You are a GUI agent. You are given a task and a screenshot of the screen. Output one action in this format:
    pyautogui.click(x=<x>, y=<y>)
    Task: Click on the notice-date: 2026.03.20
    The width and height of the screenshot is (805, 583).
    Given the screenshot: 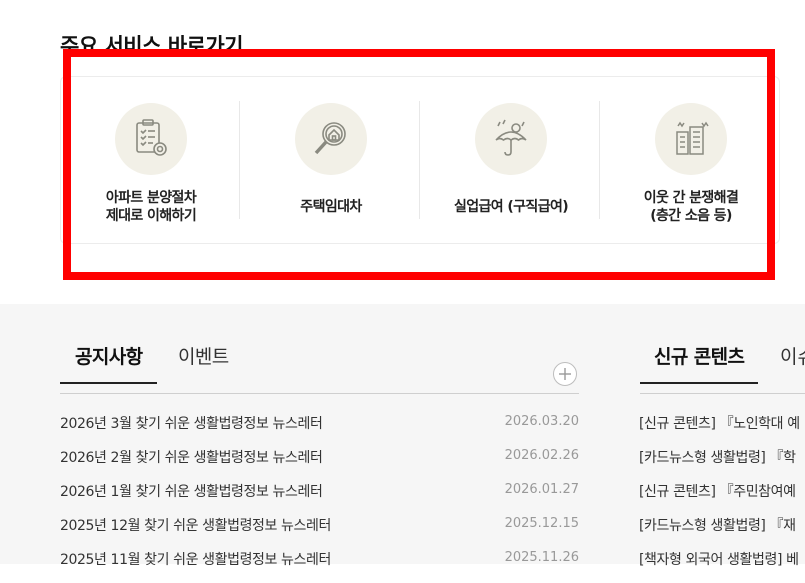 What is the action you would take?
    pyautogui.click(x=541, y=421)
    